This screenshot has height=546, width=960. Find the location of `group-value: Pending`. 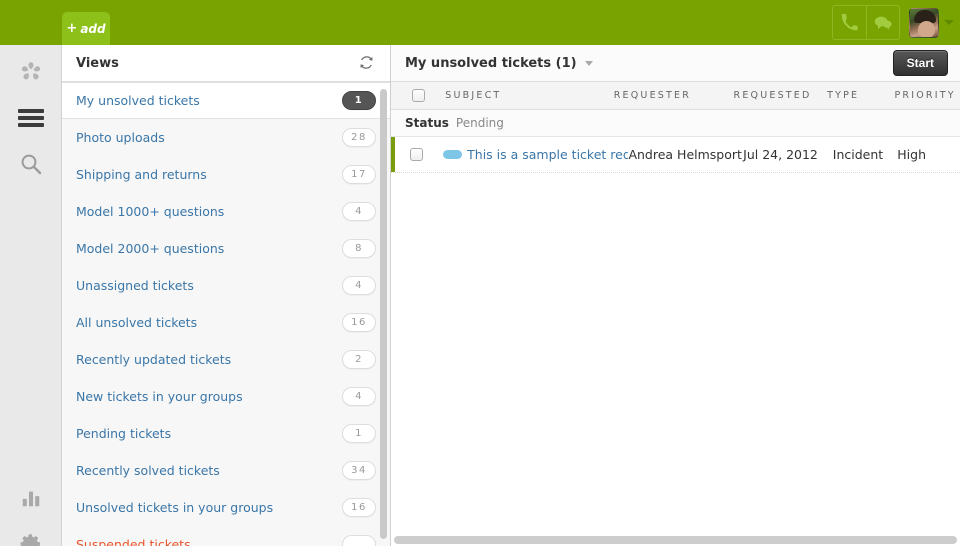

group-value: Pending is located at coordinates (479, 123).